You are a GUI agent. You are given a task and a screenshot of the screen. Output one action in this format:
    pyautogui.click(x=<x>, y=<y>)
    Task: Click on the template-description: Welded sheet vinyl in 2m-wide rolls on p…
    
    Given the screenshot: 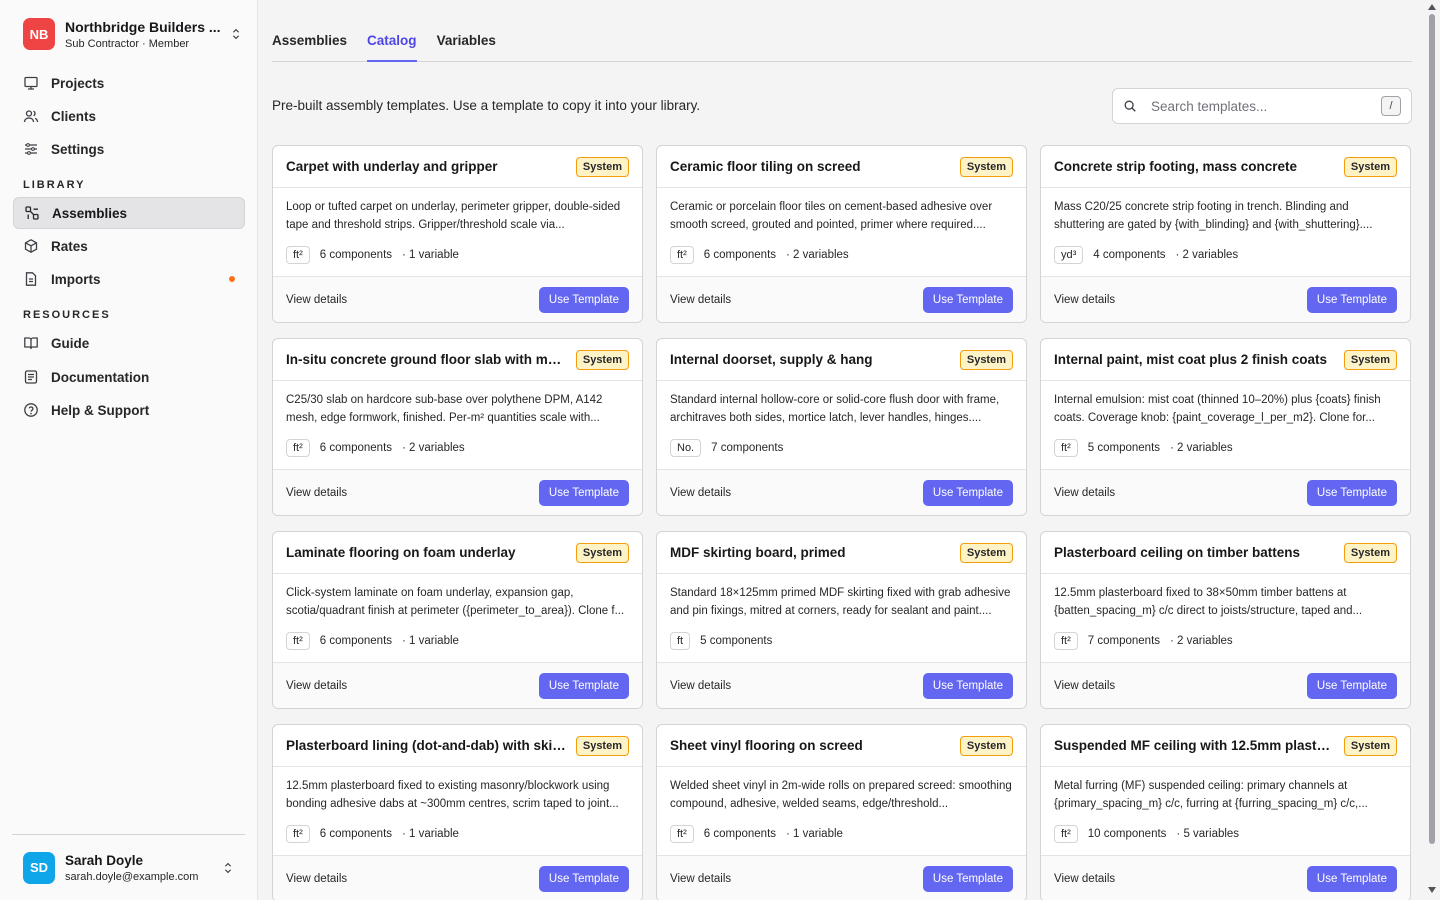 What is the action you would take?
    pyautogui.click(x=841, y=795)
    